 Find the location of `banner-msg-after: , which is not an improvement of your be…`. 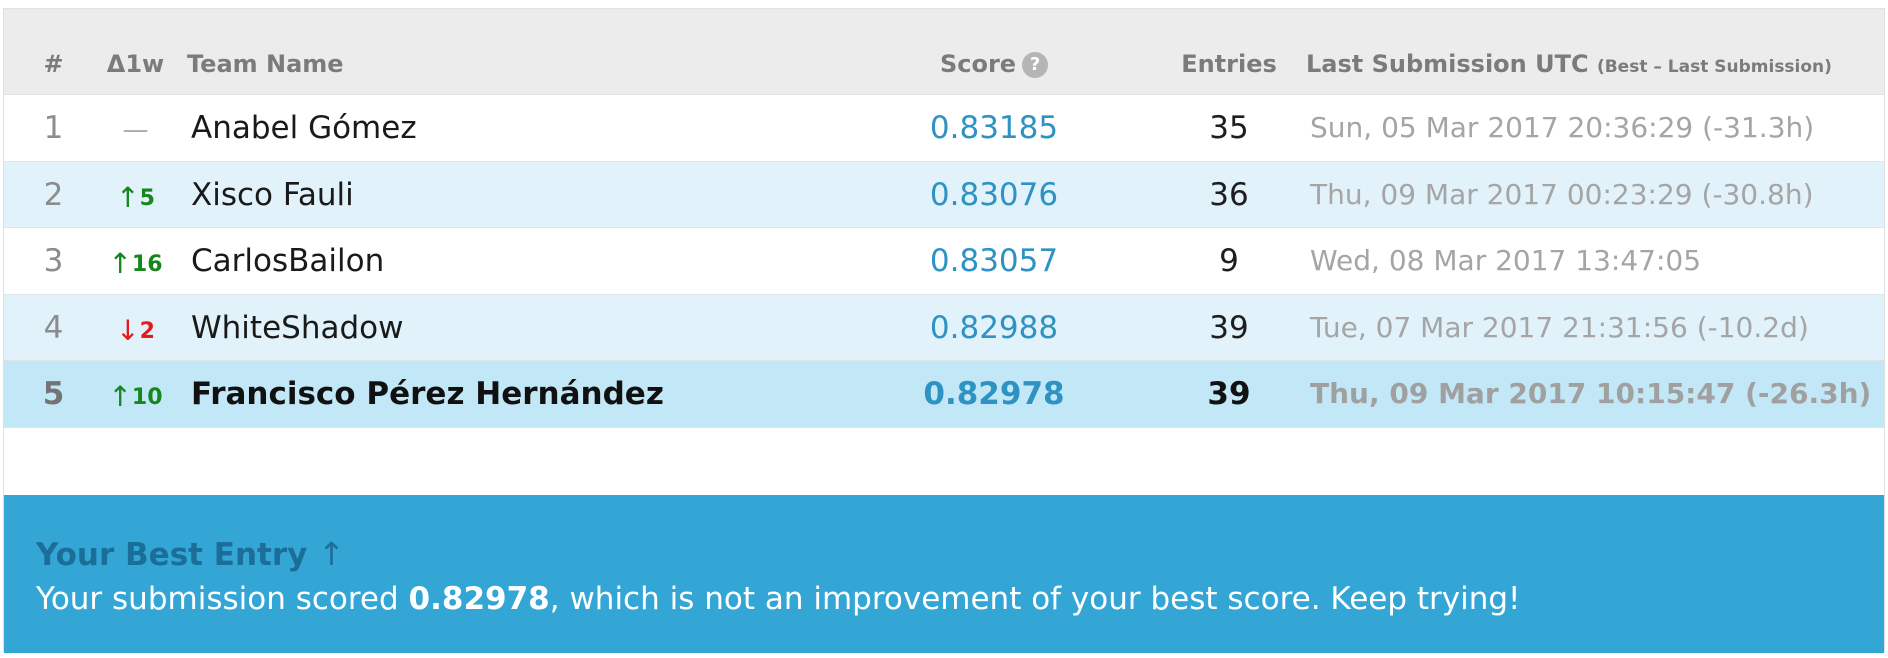

banner-msg-after: , which is not an improvement of your be… is located at coordinates (1035, 599).